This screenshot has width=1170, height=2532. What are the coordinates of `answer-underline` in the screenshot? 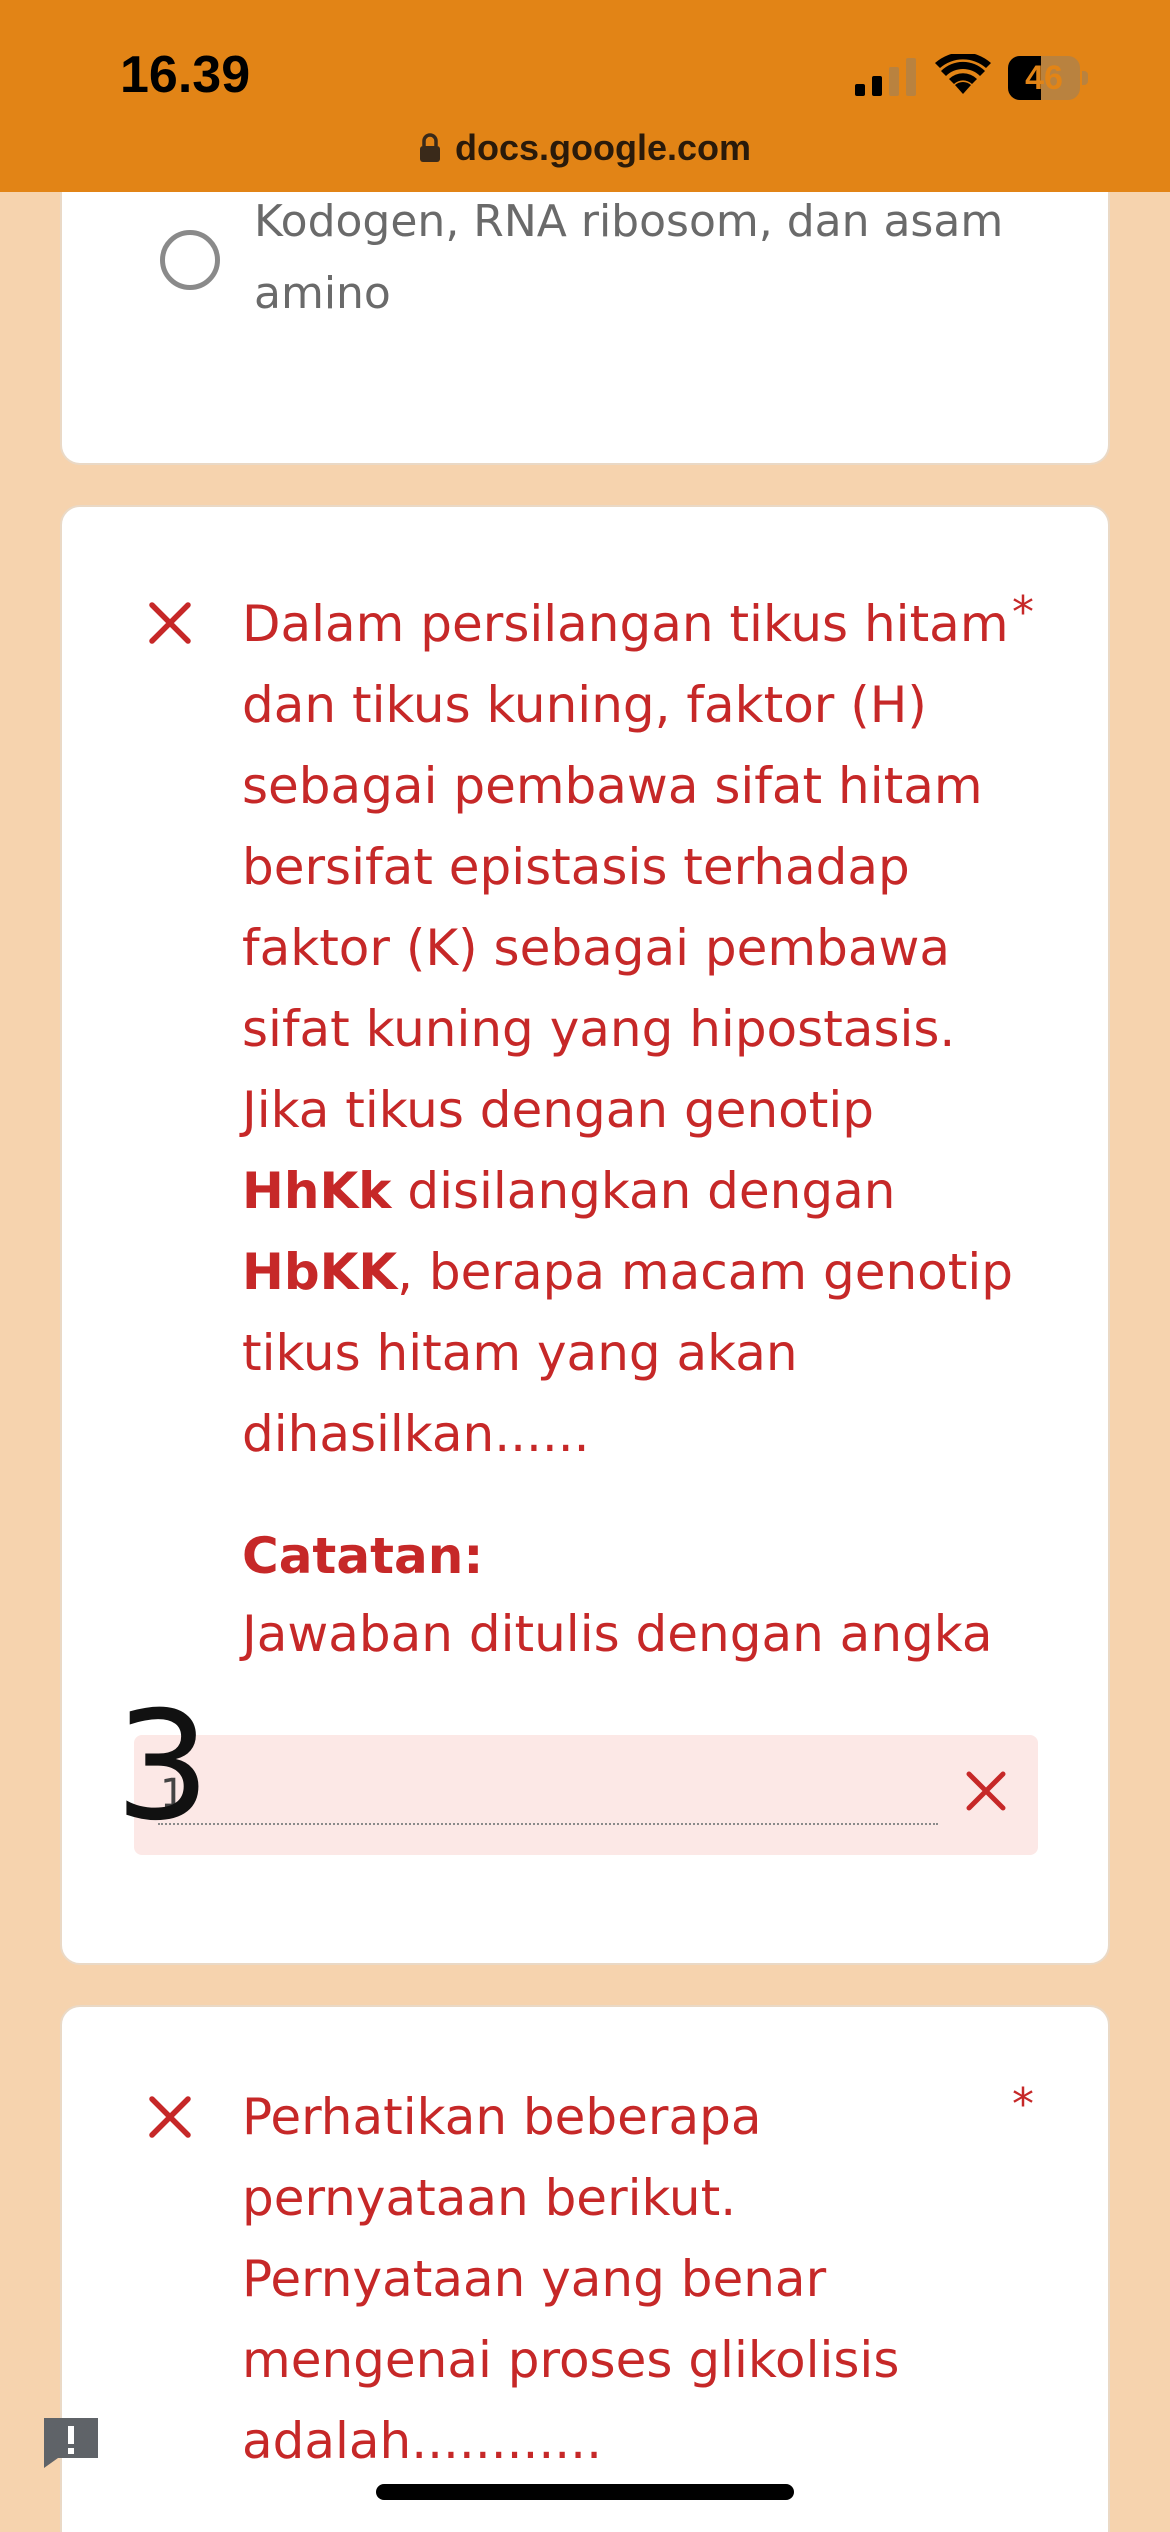 It's located at (548, 1824).